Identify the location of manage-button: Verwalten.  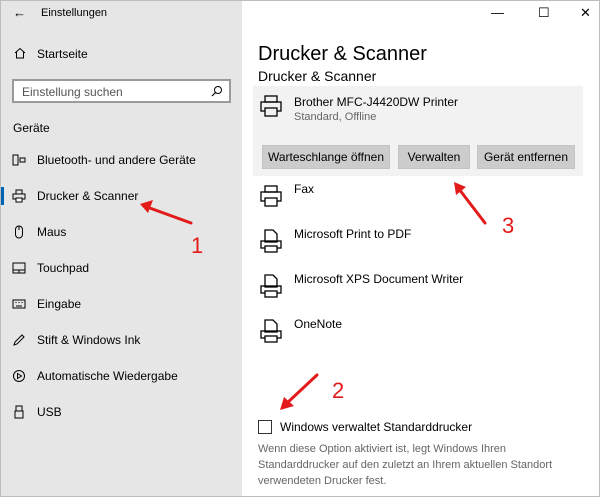
(434, 157).